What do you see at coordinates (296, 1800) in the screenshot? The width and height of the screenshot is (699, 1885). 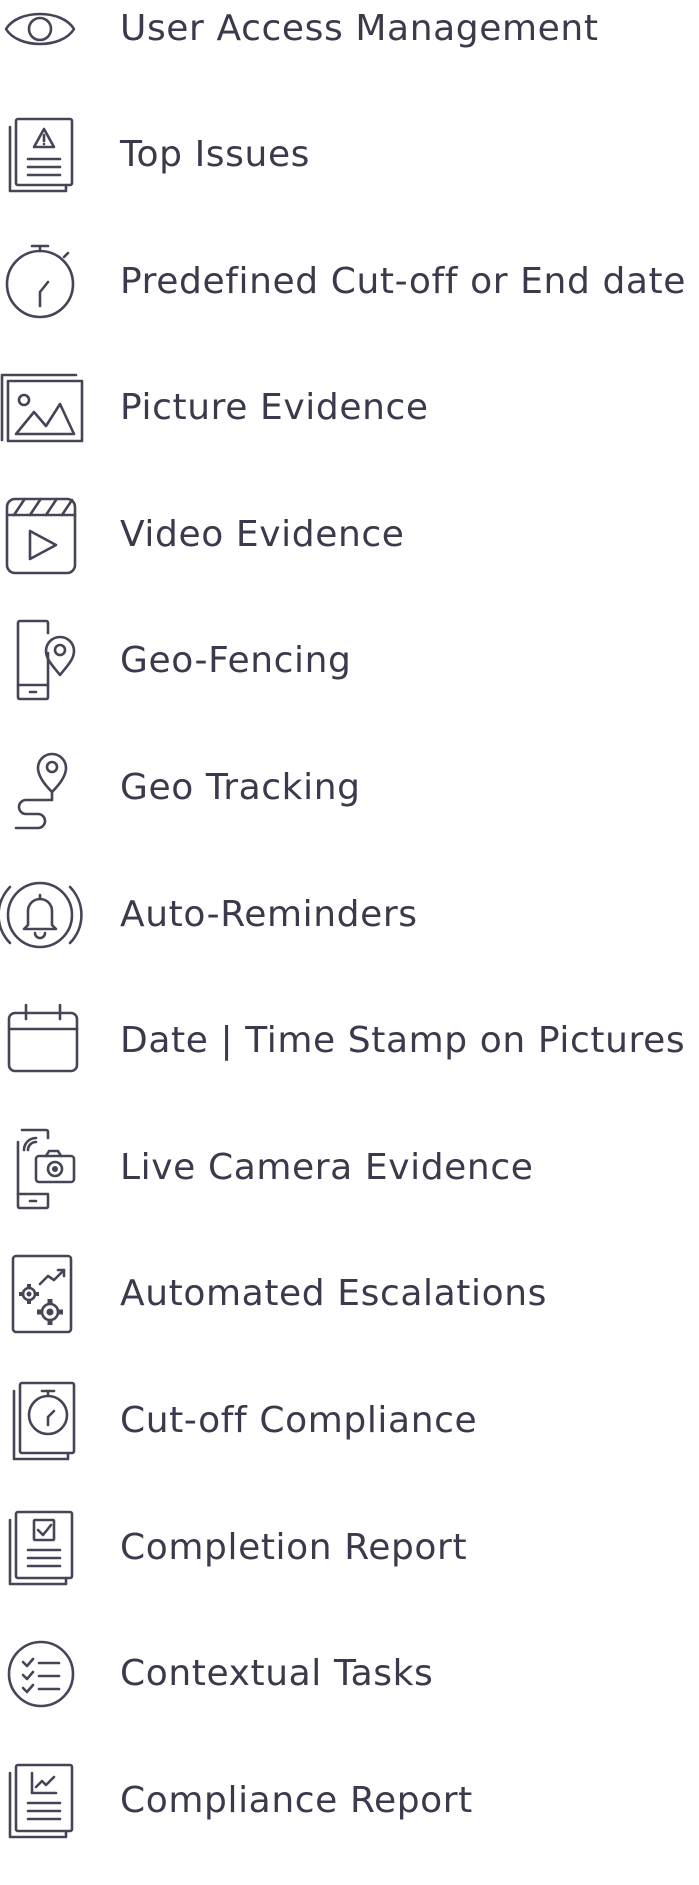 I see `feature-label: Compliance Report` at bounding box center [296, 1800].